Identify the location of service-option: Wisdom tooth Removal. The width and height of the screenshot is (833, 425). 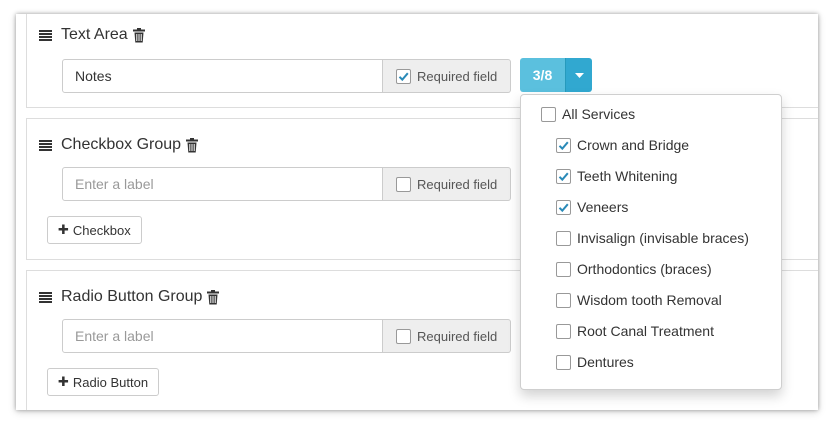
(639, 300).